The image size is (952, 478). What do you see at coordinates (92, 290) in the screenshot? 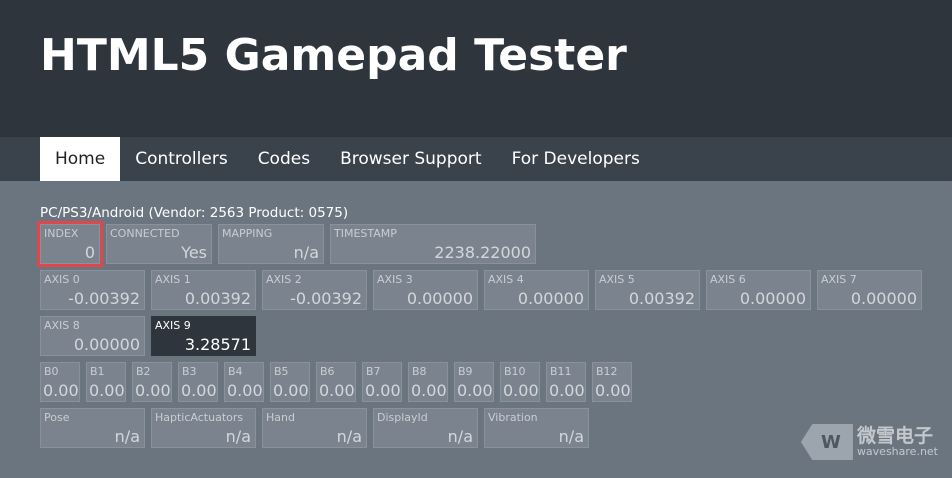
I see `axis-0: AXIS 0 -0.00392` at bounding box center [92, 290].